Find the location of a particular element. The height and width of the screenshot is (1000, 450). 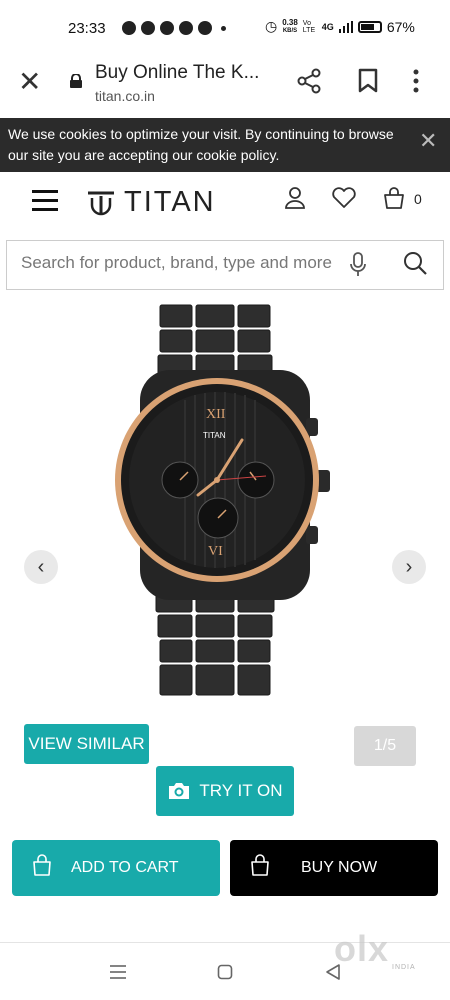

wishlist-icon is located at coordinates (344, 198).